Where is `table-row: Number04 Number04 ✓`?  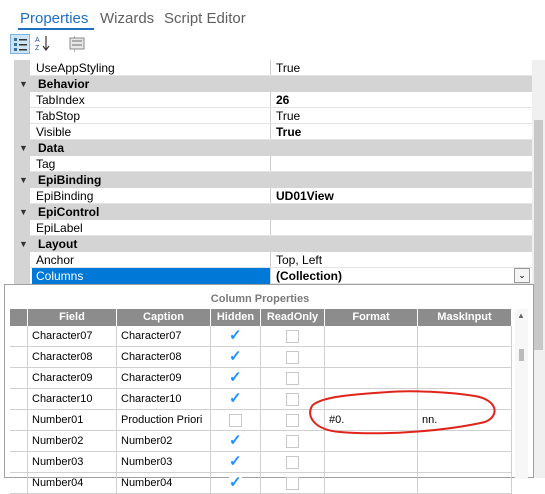
table-row: Number04 Number04 ✓ is located at coordinates (261, 483).